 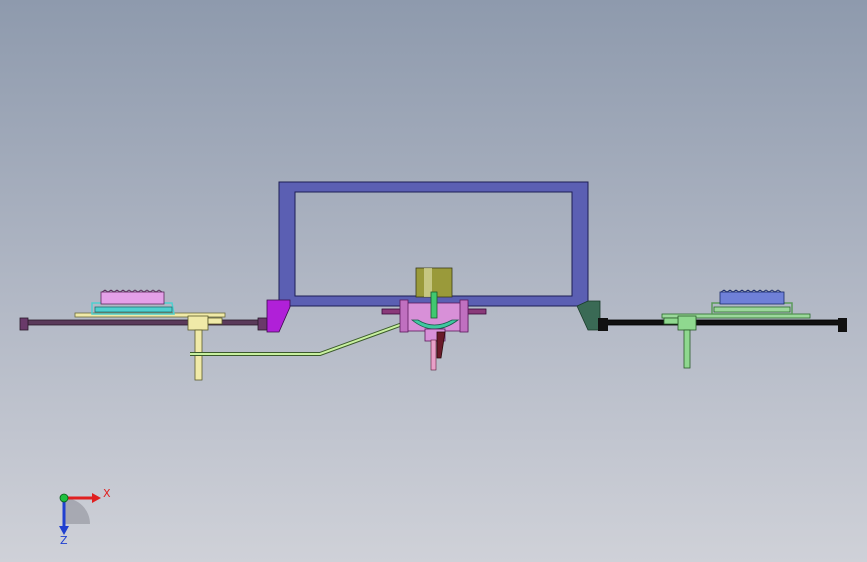 What do you see at coordinates (64, 540) in the screenshot?
I see `z-axis-label: Z` at bounding box center [64, 540].